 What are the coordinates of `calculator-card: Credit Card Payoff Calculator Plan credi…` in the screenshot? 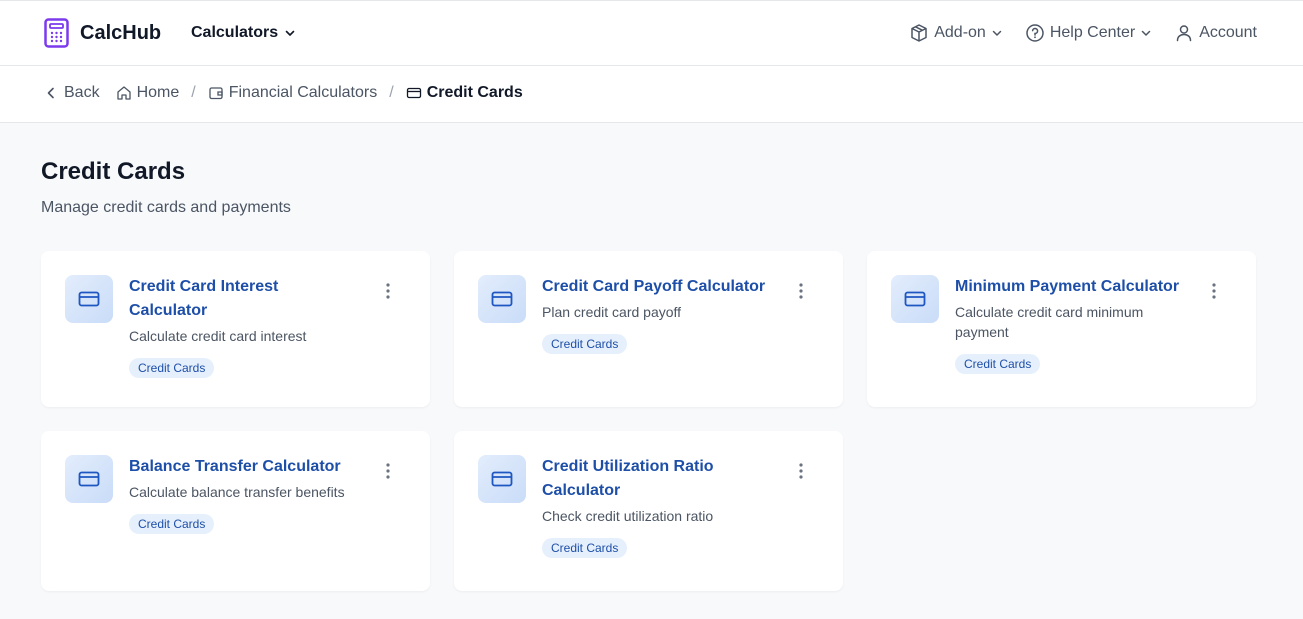 It's located at (648, 329).